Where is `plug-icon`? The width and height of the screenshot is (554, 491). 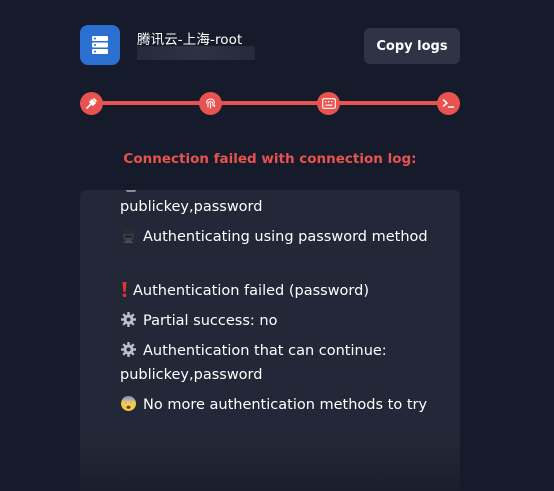 plug-icon is located at coordinates (91, 103).